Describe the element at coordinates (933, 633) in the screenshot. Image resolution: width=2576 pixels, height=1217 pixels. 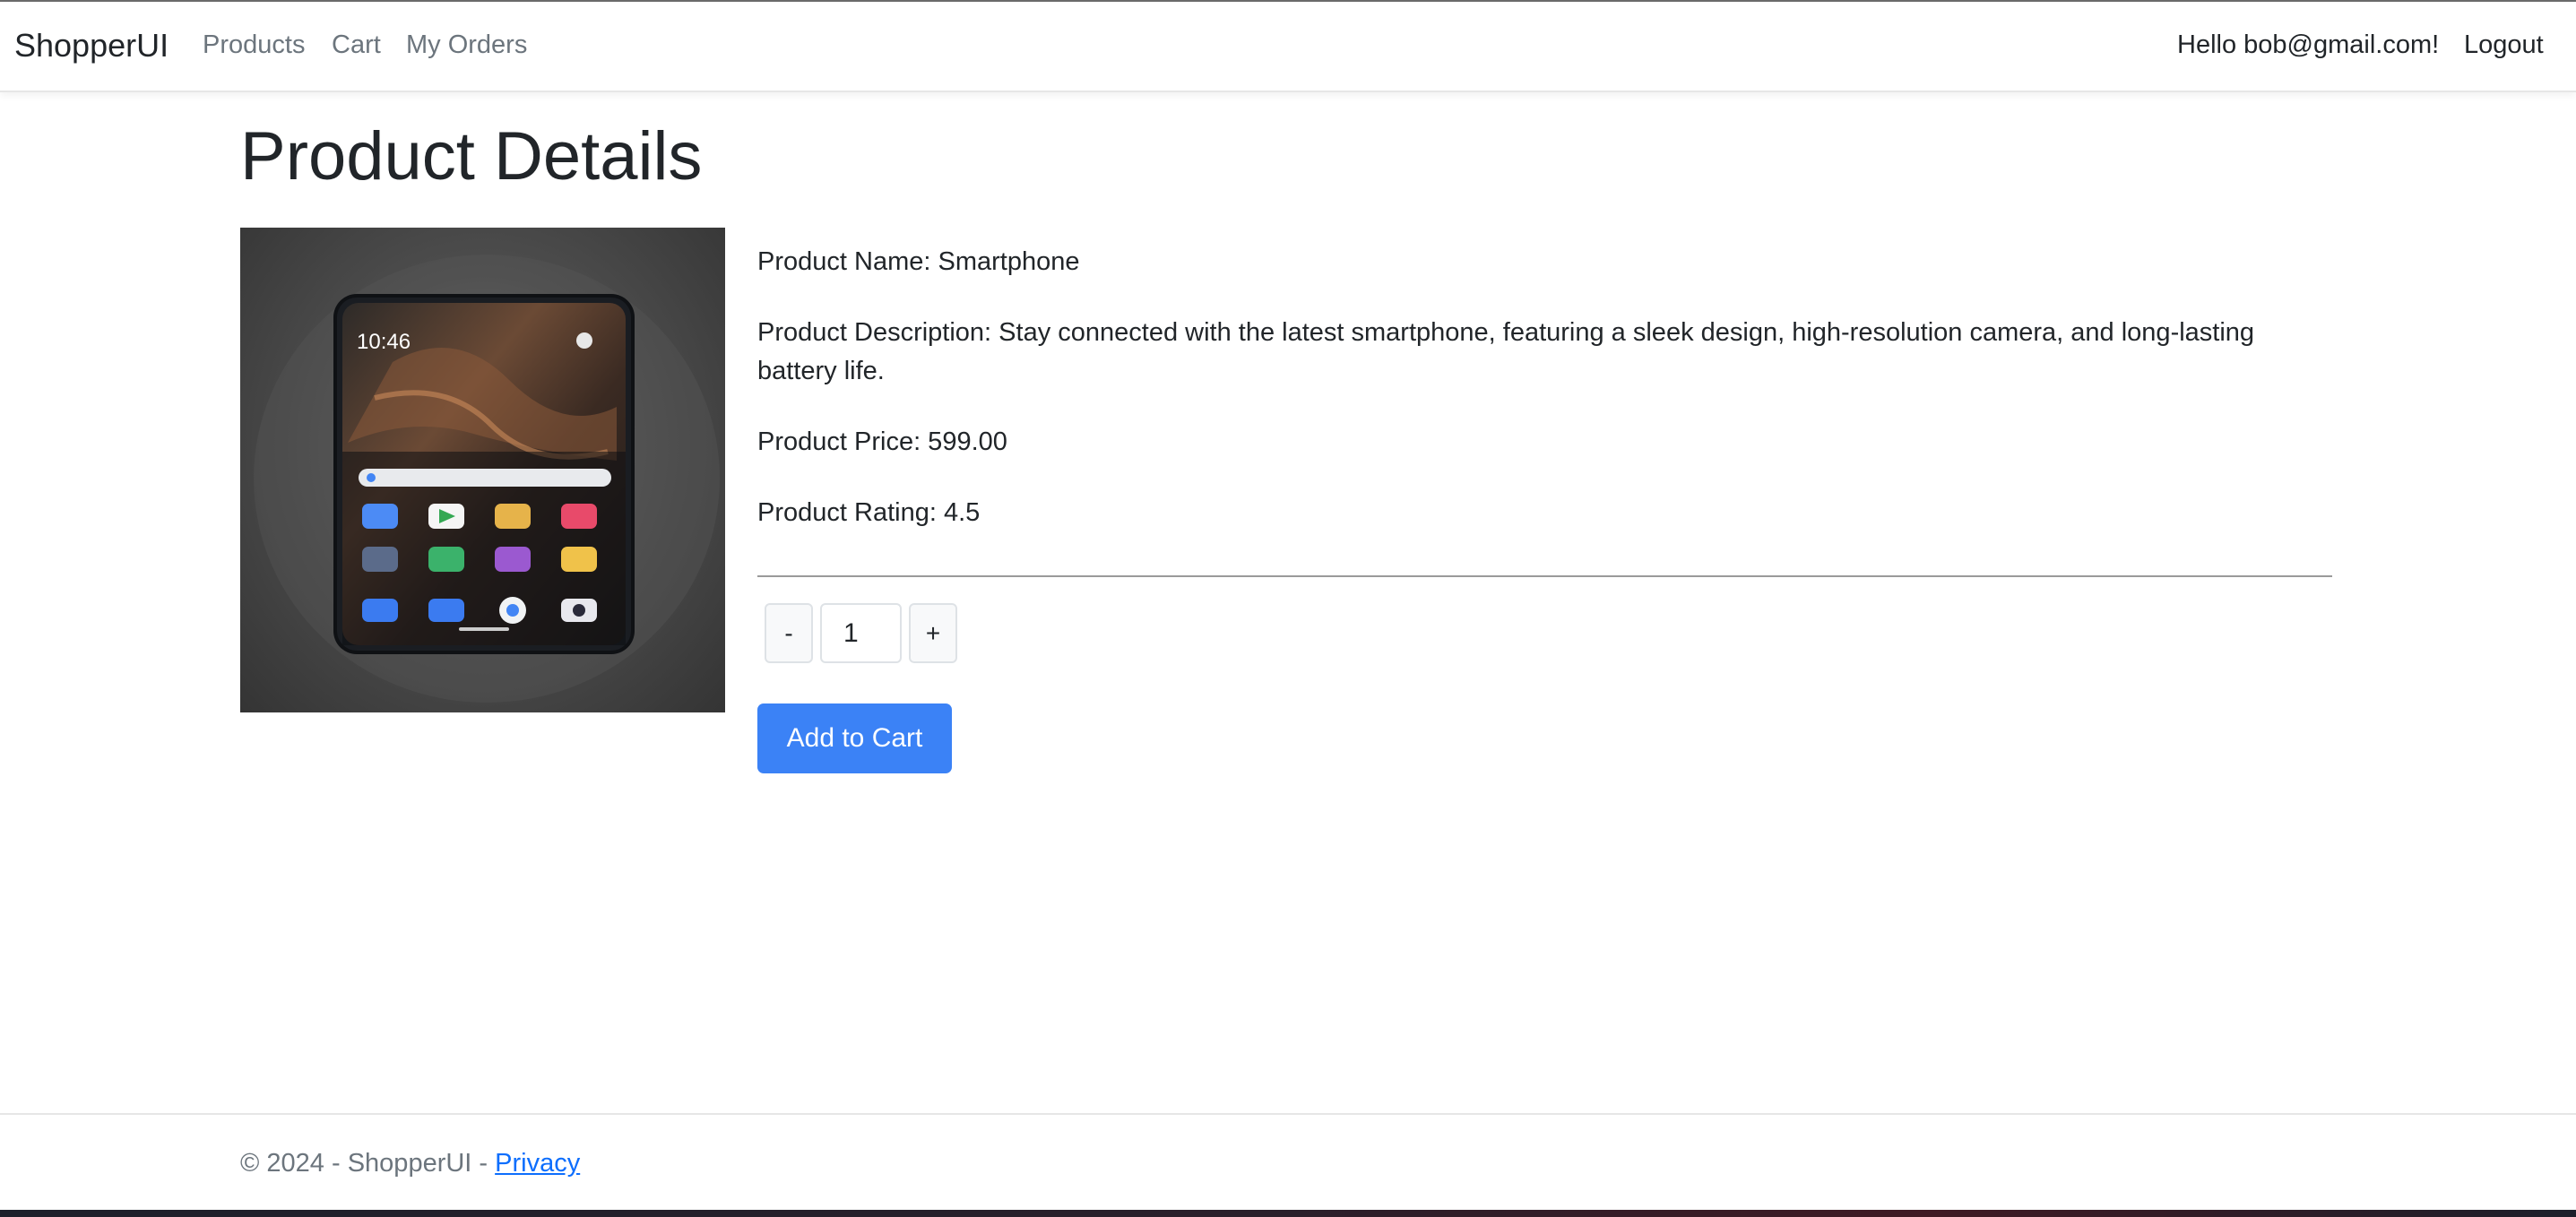
I see `quantity-increment-button: +` at that location.